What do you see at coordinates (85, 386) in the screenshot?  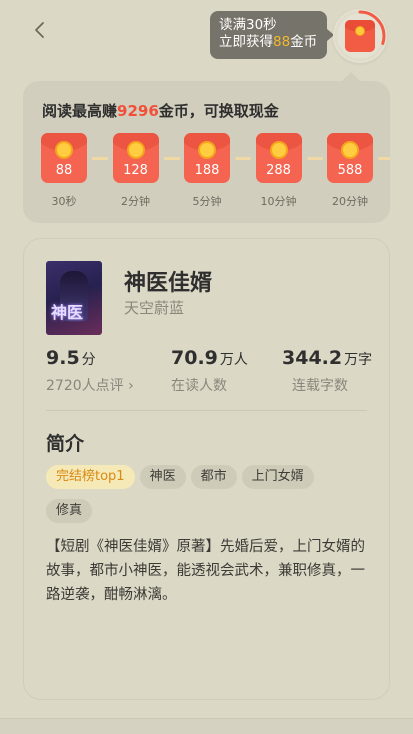 I see `rating-count-label: 2720人点评` at bounding box center [85, 386].